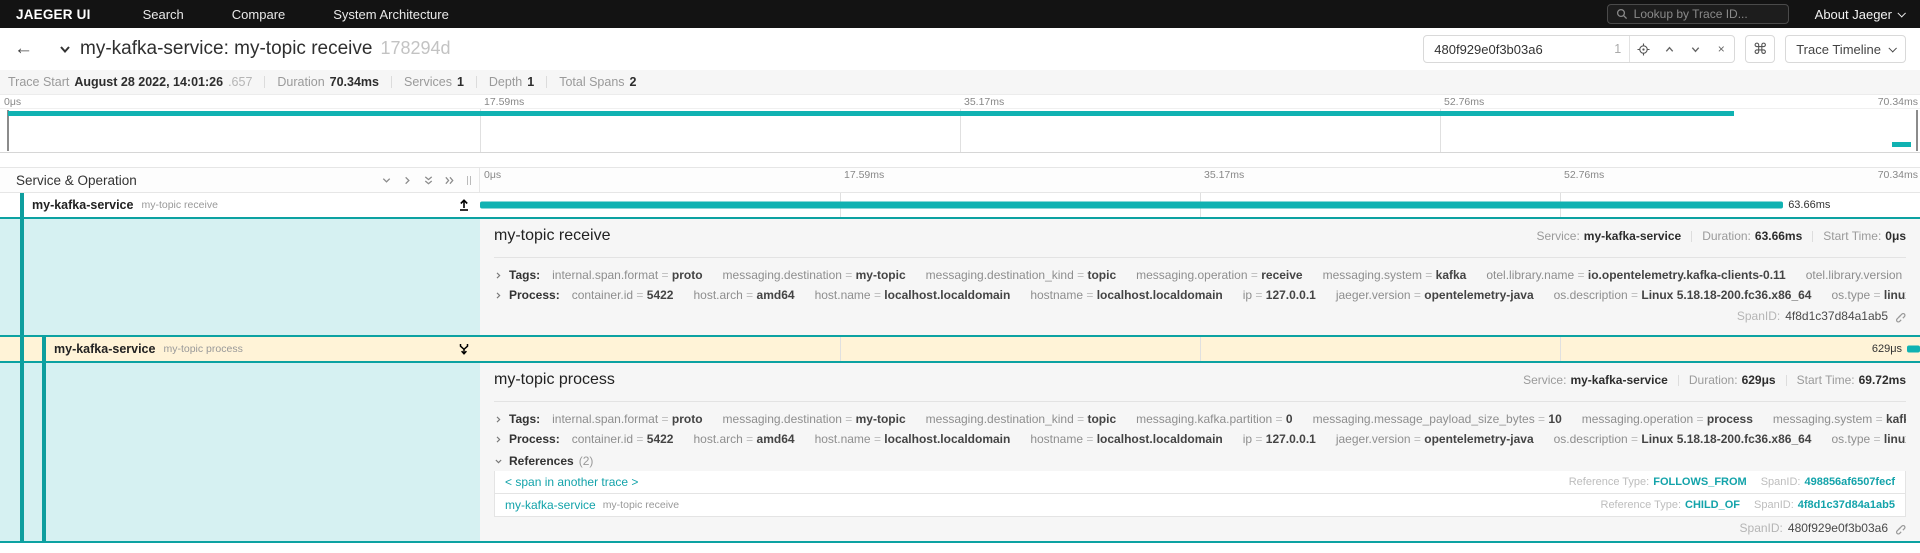 Image resolution: width=1920 pixels, height=553 pixels. What do you see at coordinates (464, 349) in the screenshot?
I see `fork-down-icon` at bounding box center [464, 349].